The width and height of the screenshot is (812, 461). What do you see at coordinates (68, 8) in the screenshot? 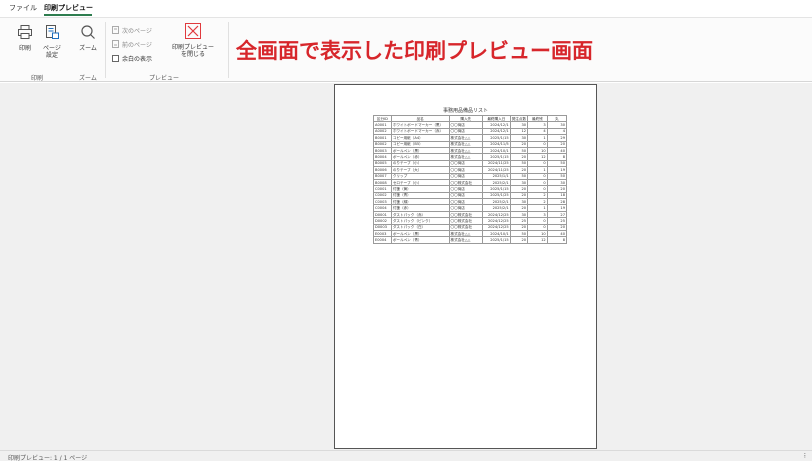
I see `tab-print-preview: 印刷プレビュー` at bounding box center [68, 8].